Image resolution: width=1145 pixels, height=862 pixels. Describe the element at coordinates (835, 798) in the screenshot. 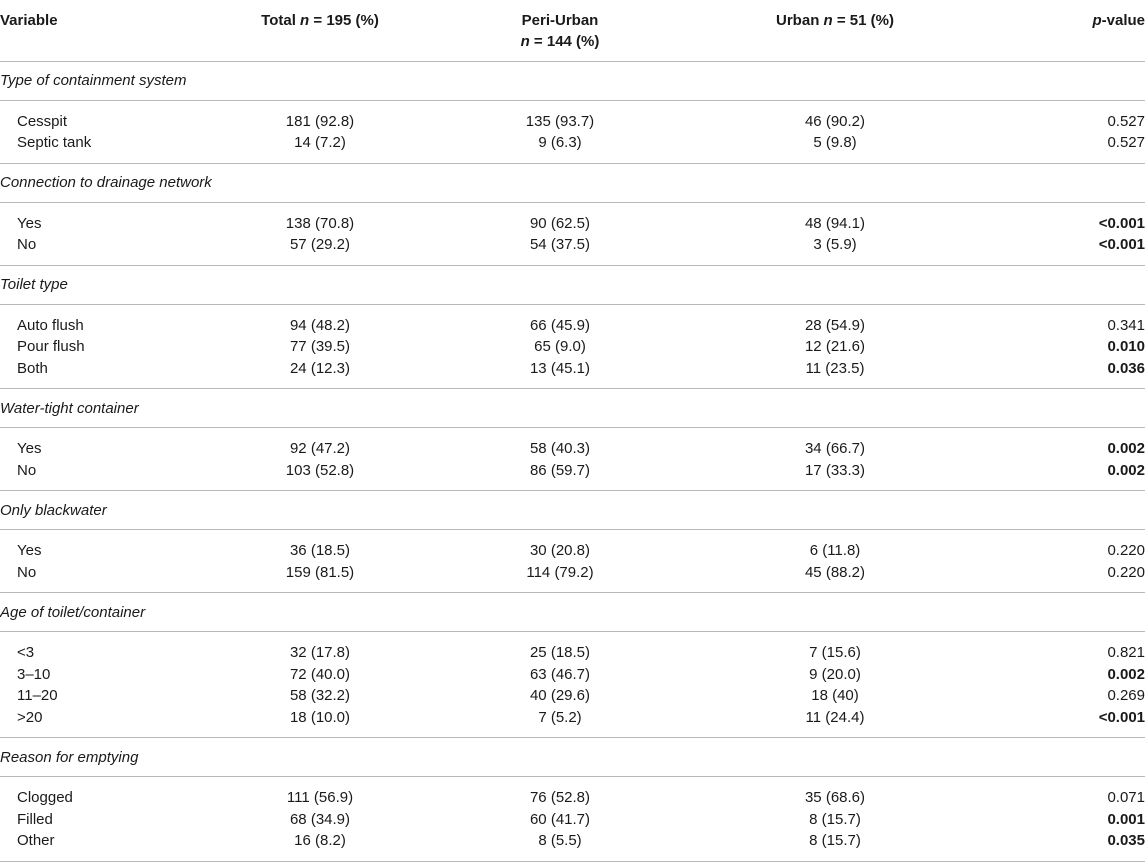

I see `urban-cell: 35 (68.6)` at that location.